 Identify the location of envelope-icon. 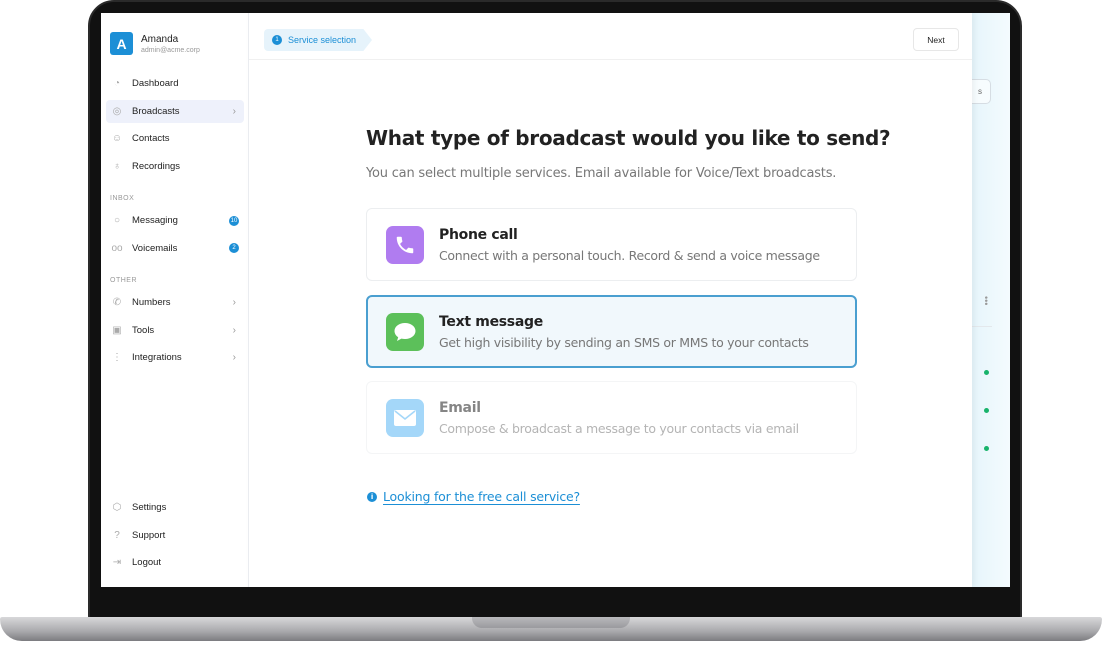
(405, 417).